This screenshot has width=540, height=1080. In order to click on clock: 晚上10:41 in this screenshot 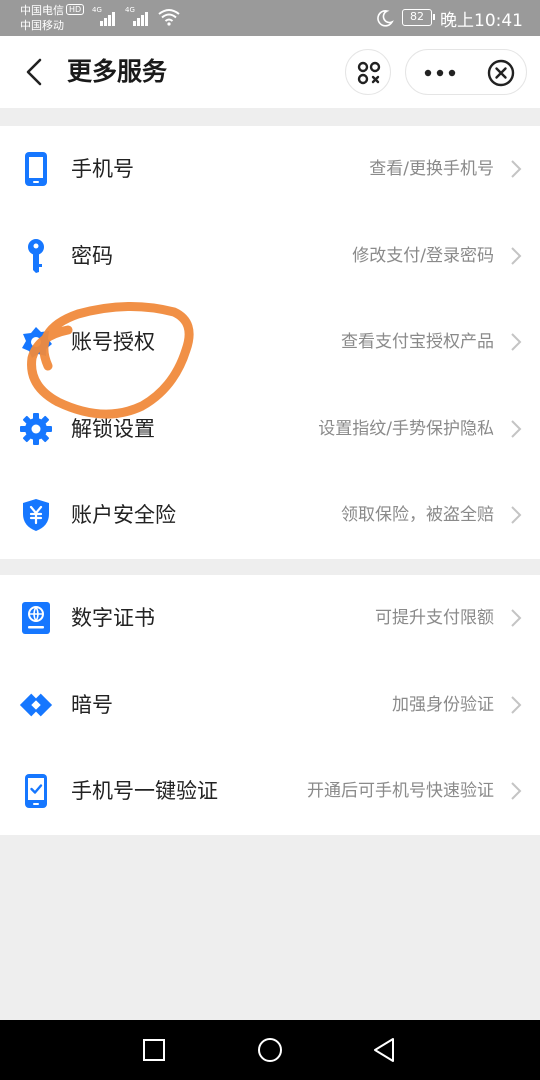, I will do `click(481, 21)`.